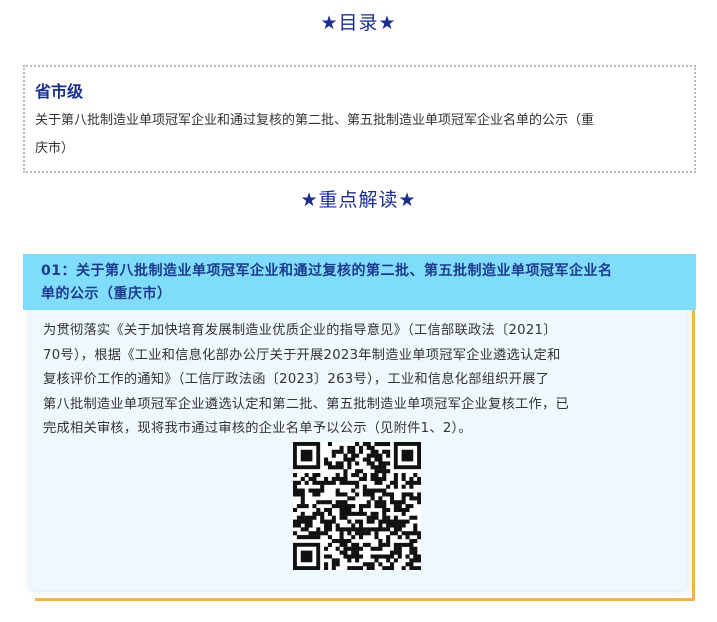  What do you see at coordinates (257, 429) in the screenshot?
I see `article-body-line: 完成相关审核，现将我市通过审核的企业名单予以公示（见附件1、2）。` at bounding box center [257, 429].